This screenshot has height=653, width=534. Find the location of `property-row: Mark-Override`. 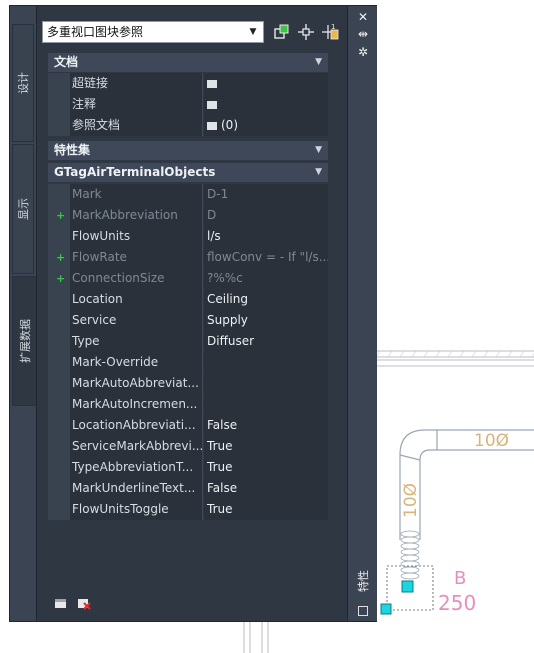

property-row: Mark-Override is located at coordinates (188, 362).